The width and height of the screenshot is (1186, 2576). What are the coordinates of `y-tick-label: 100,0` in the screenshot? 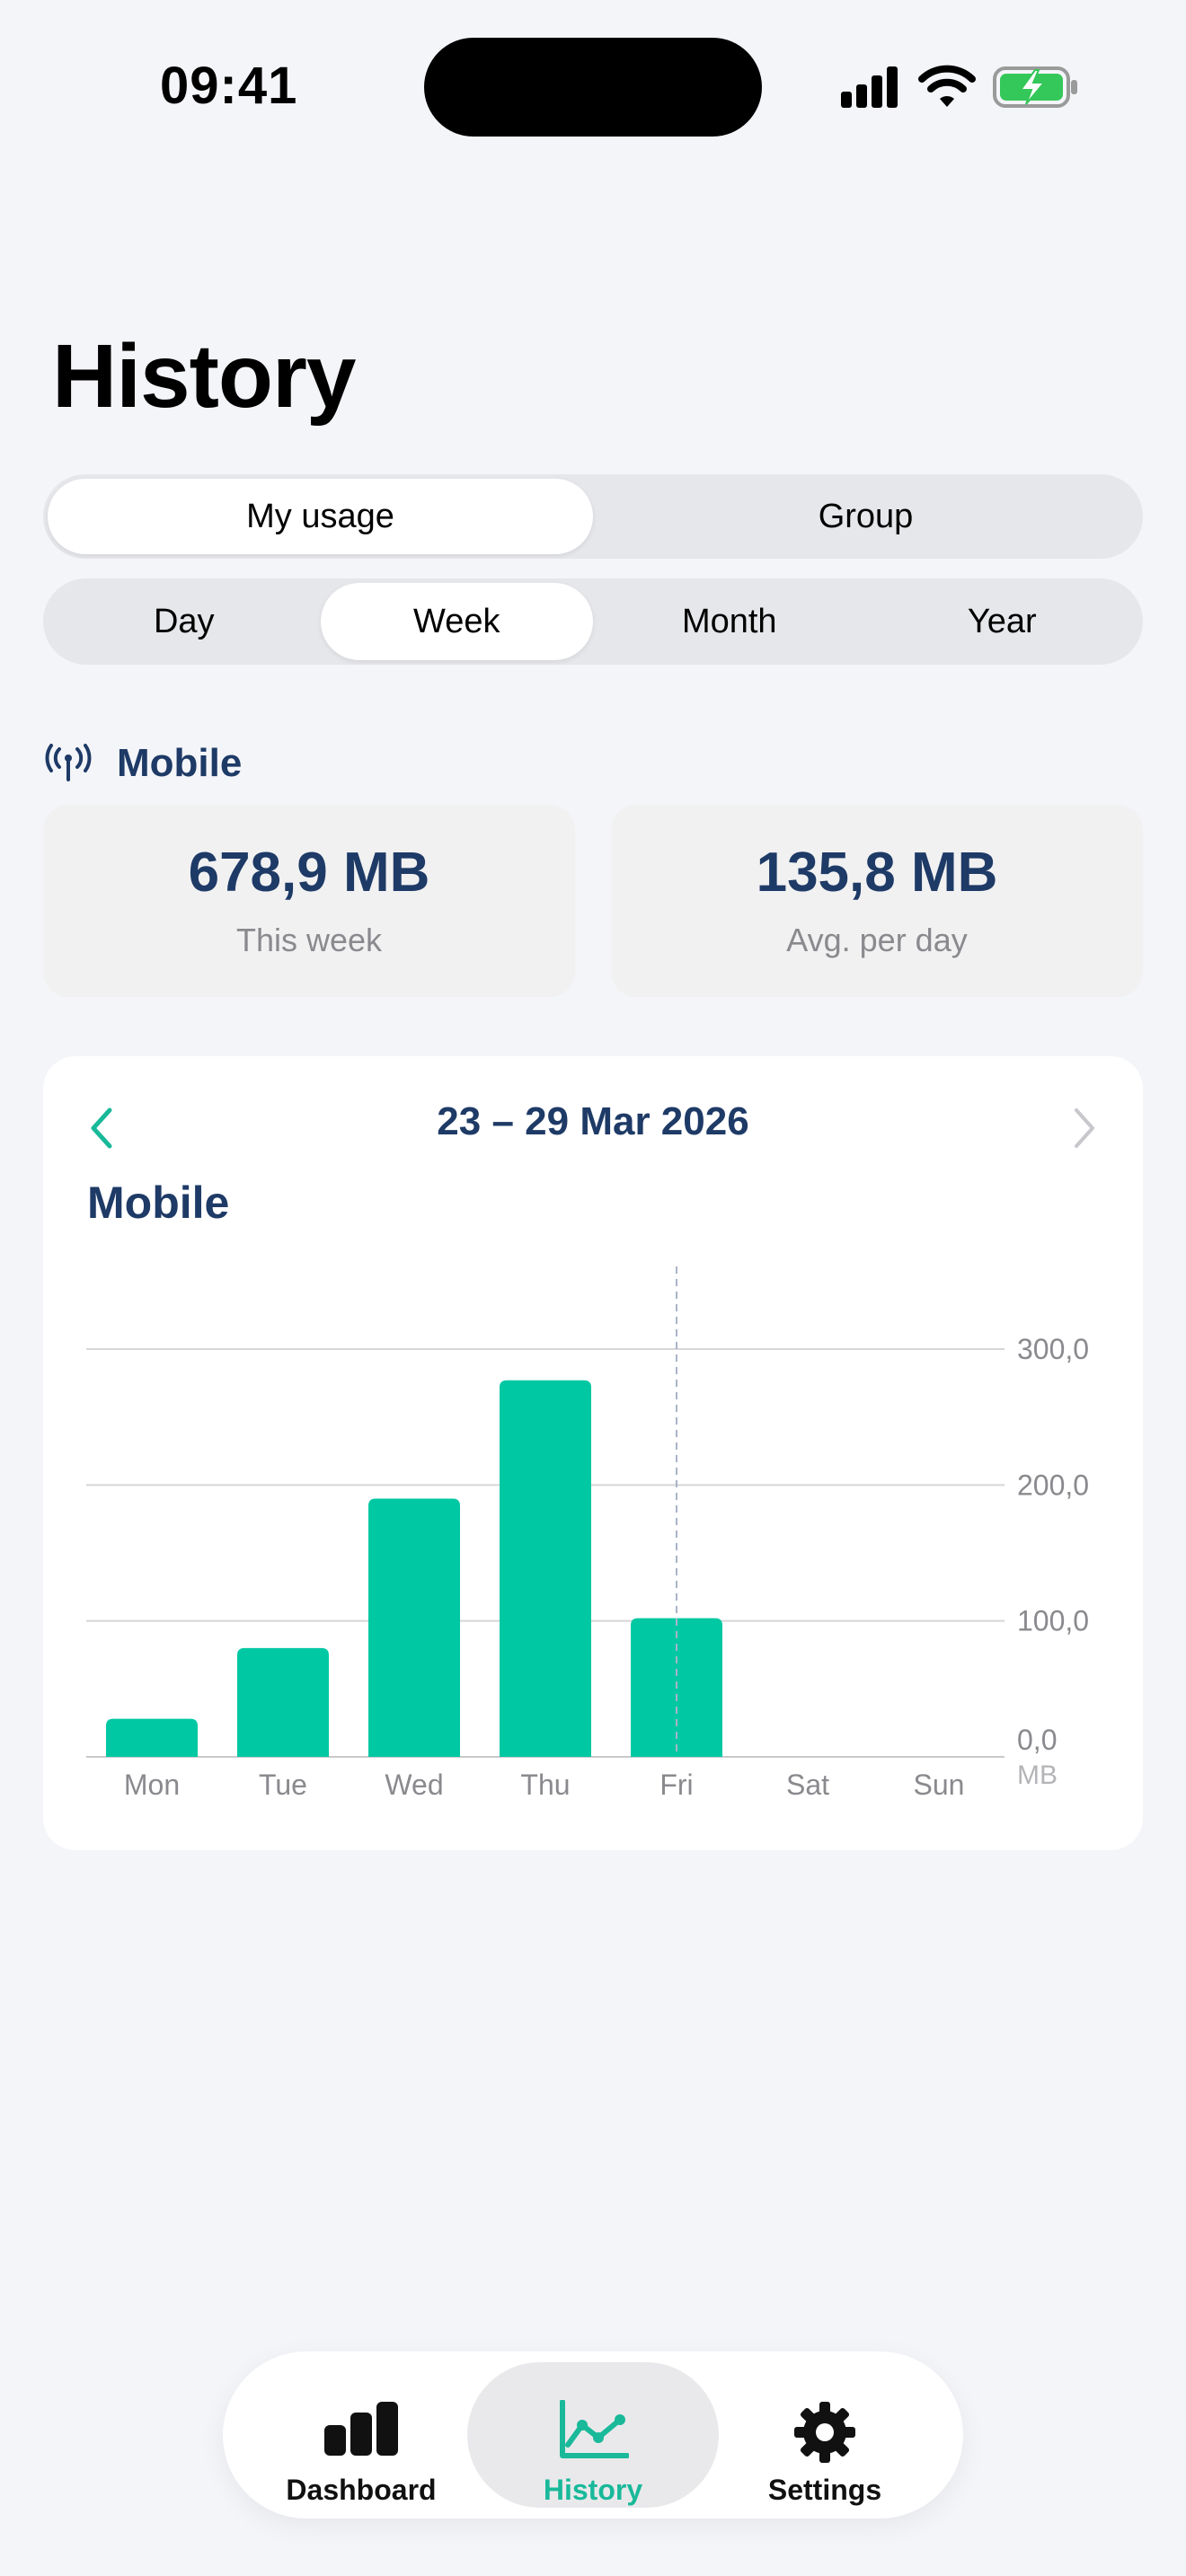 It's located at (1053, 1621).